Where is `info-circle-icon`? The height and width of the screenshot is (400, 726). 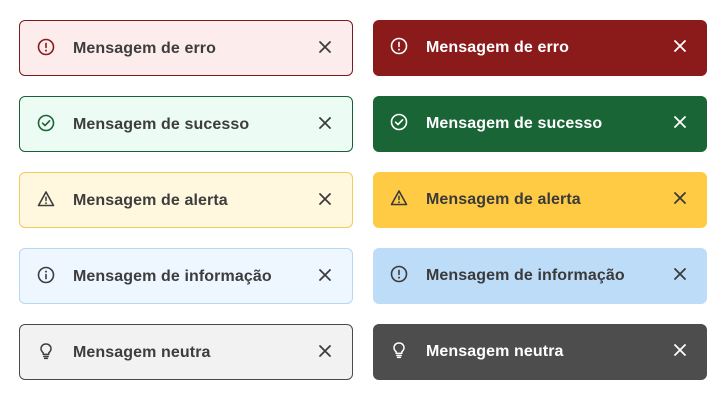 info-circle-icon is located at coordinates (46, 275).